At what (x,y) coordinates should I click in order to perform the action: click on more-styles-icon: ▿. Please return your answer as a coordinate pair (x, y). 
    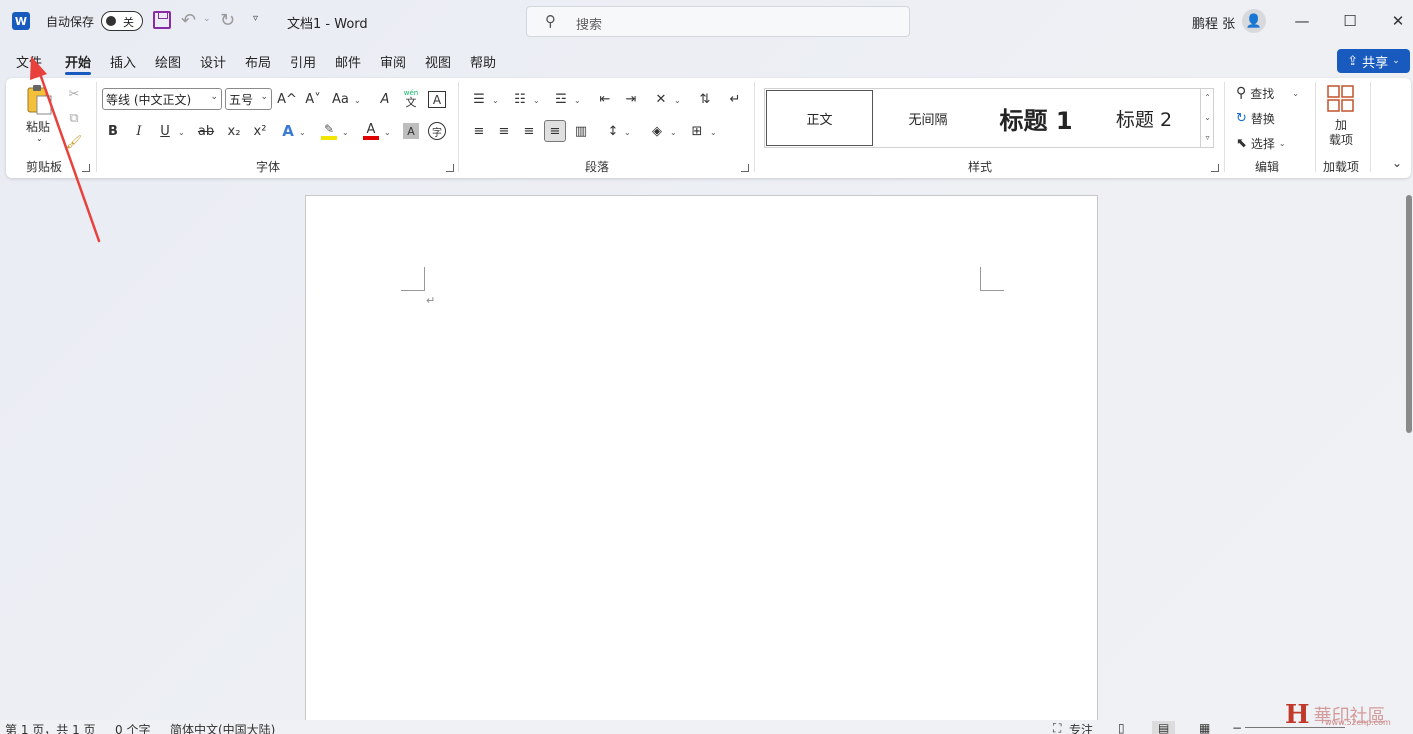
    Looking at the image, I should click on (1207, 138).